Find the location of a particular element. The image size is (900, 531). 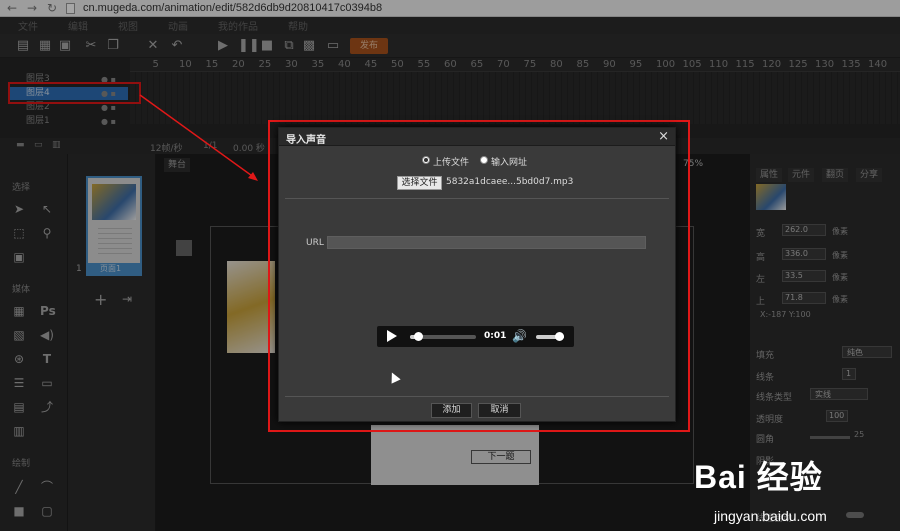

audio-time: 0:01 is located at coordinates (495, 336).